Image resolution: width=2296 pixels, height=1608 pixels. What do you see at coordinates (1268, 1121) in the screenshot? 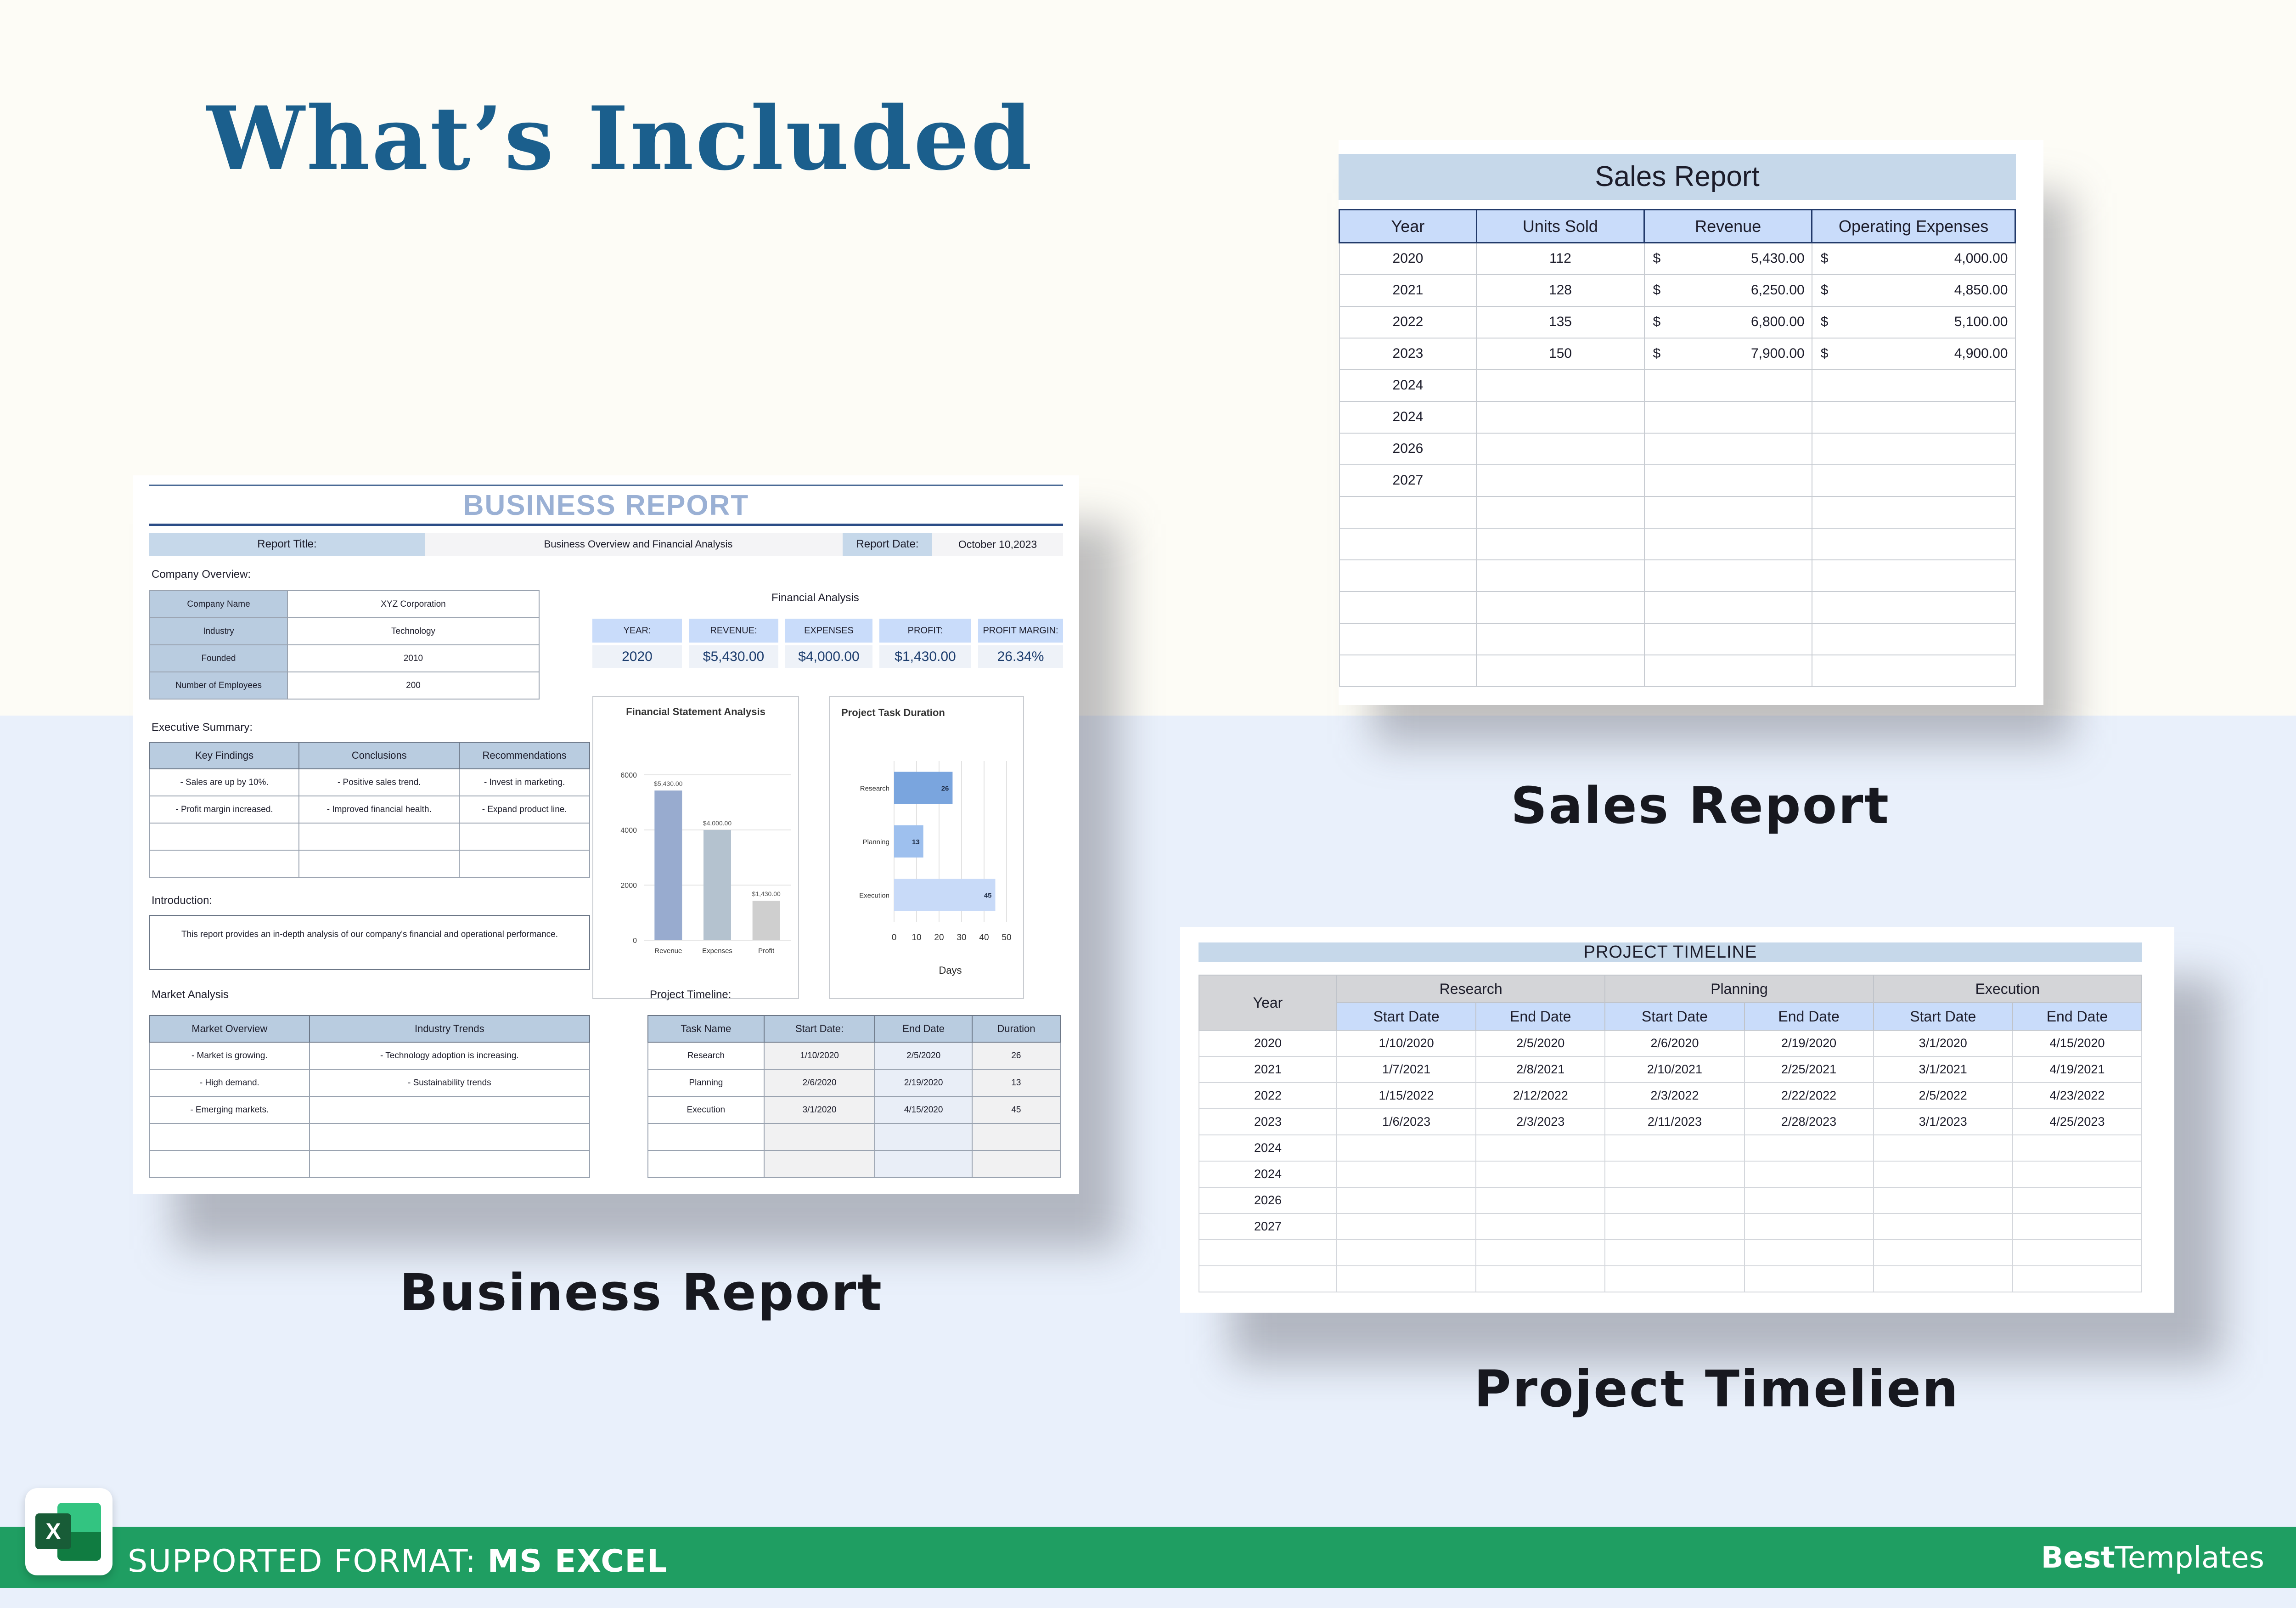
I see `table-cell: 2023` at bounding box center [1268, 1121].